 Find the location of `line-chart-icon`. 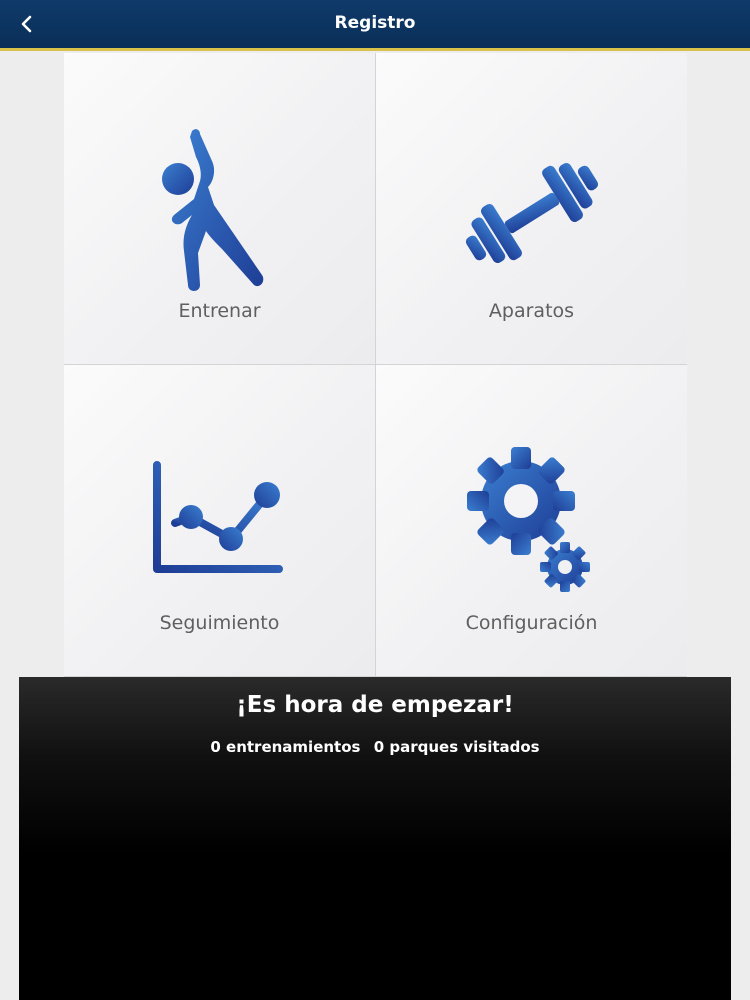

line-chart-icon is located at coordinates (217, 517).